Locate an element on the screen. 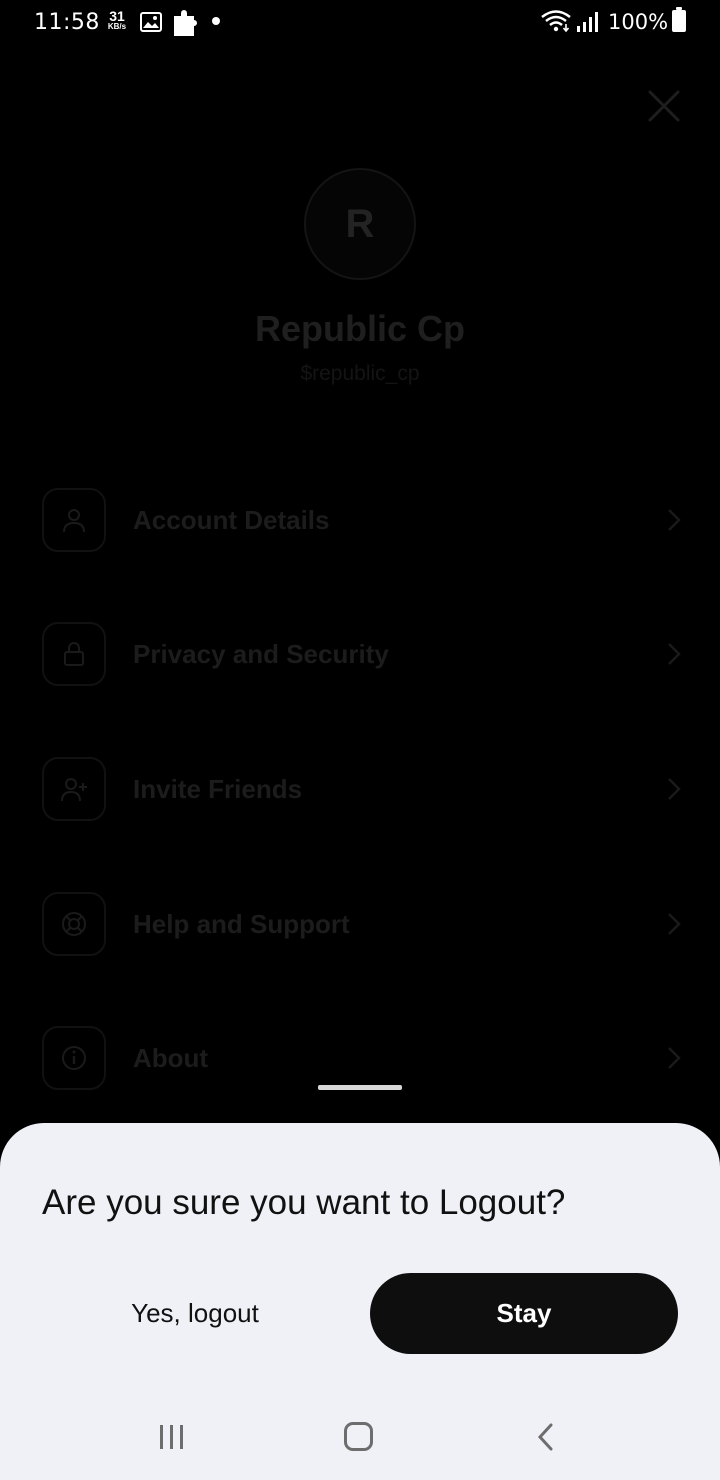 The image size is (720, 1480). info-icon is located at coordinates (74, 1058).